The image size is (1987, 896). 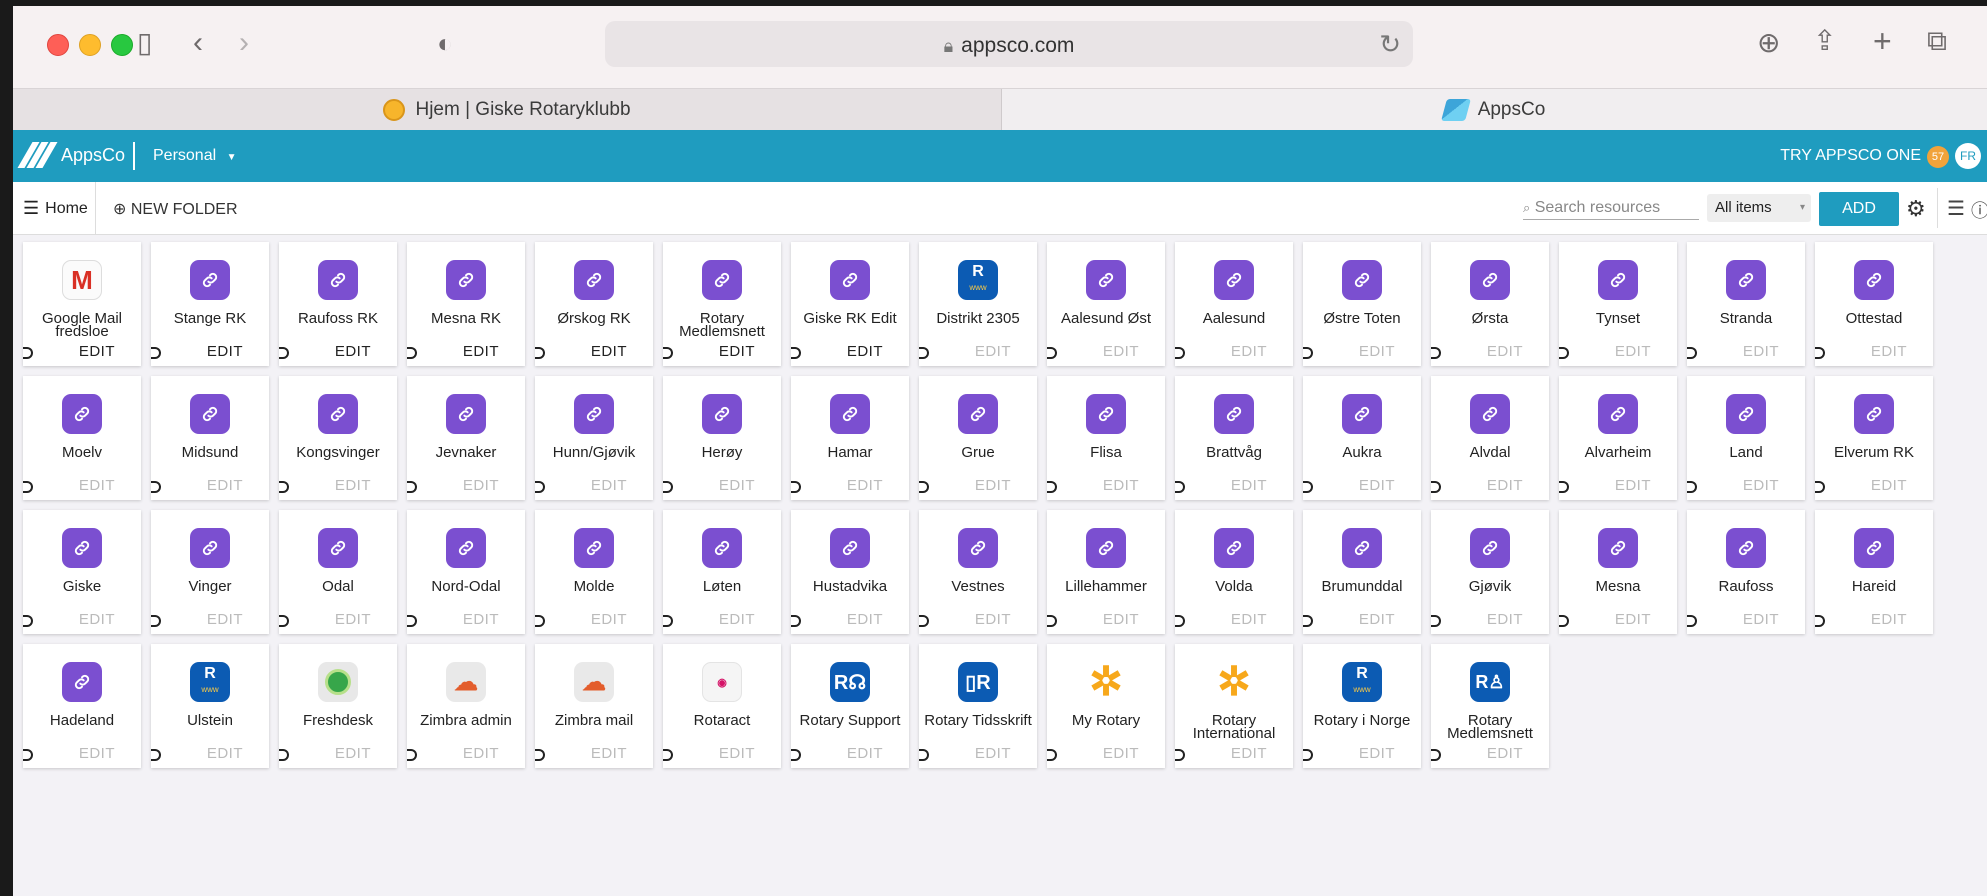 I want to click on resource-card: Hustadvika EDIT, so click(x=850, y=572).